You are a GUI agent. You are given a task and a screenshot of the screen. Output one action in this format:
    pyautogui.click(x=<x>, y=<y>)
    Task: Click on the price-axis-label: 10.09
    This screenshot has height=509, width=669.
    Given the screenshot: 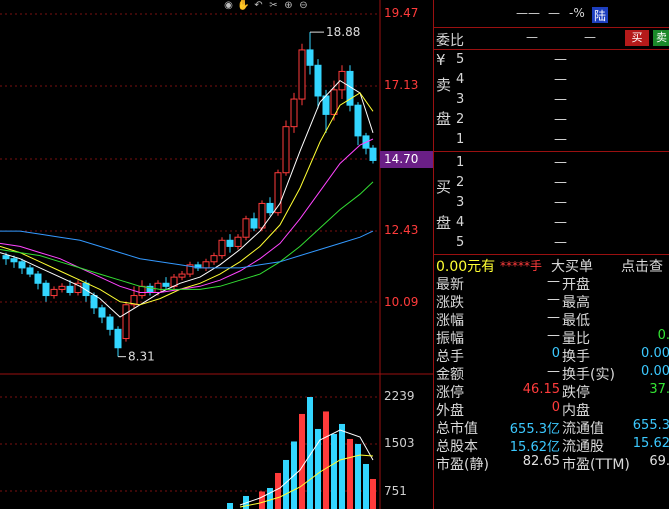 What is the action you would take?
    pyautogui.click(x=401, y=302)
    